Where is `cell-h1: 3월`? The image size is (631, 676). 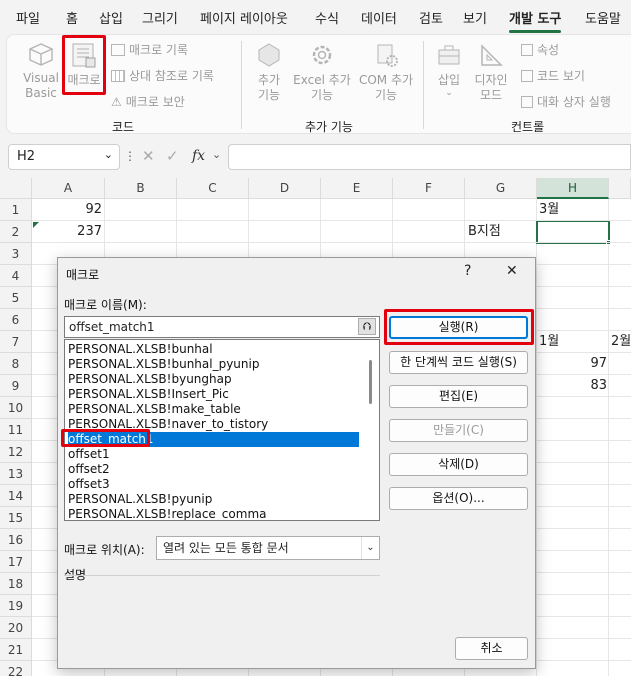
cell-h1: 3월 is located at coordinates (573, 210).